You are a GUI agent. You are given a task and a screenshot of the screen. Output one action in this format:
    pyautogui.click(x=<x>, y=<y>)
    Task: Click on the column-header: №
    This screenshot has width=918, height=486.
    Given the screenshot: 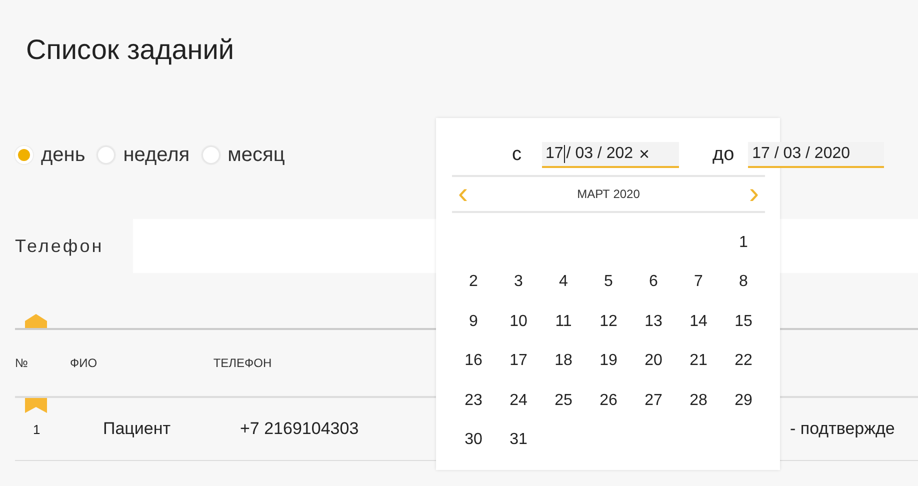 What is the action you would take?
    pyautogui.click(x=22, y=363)
    